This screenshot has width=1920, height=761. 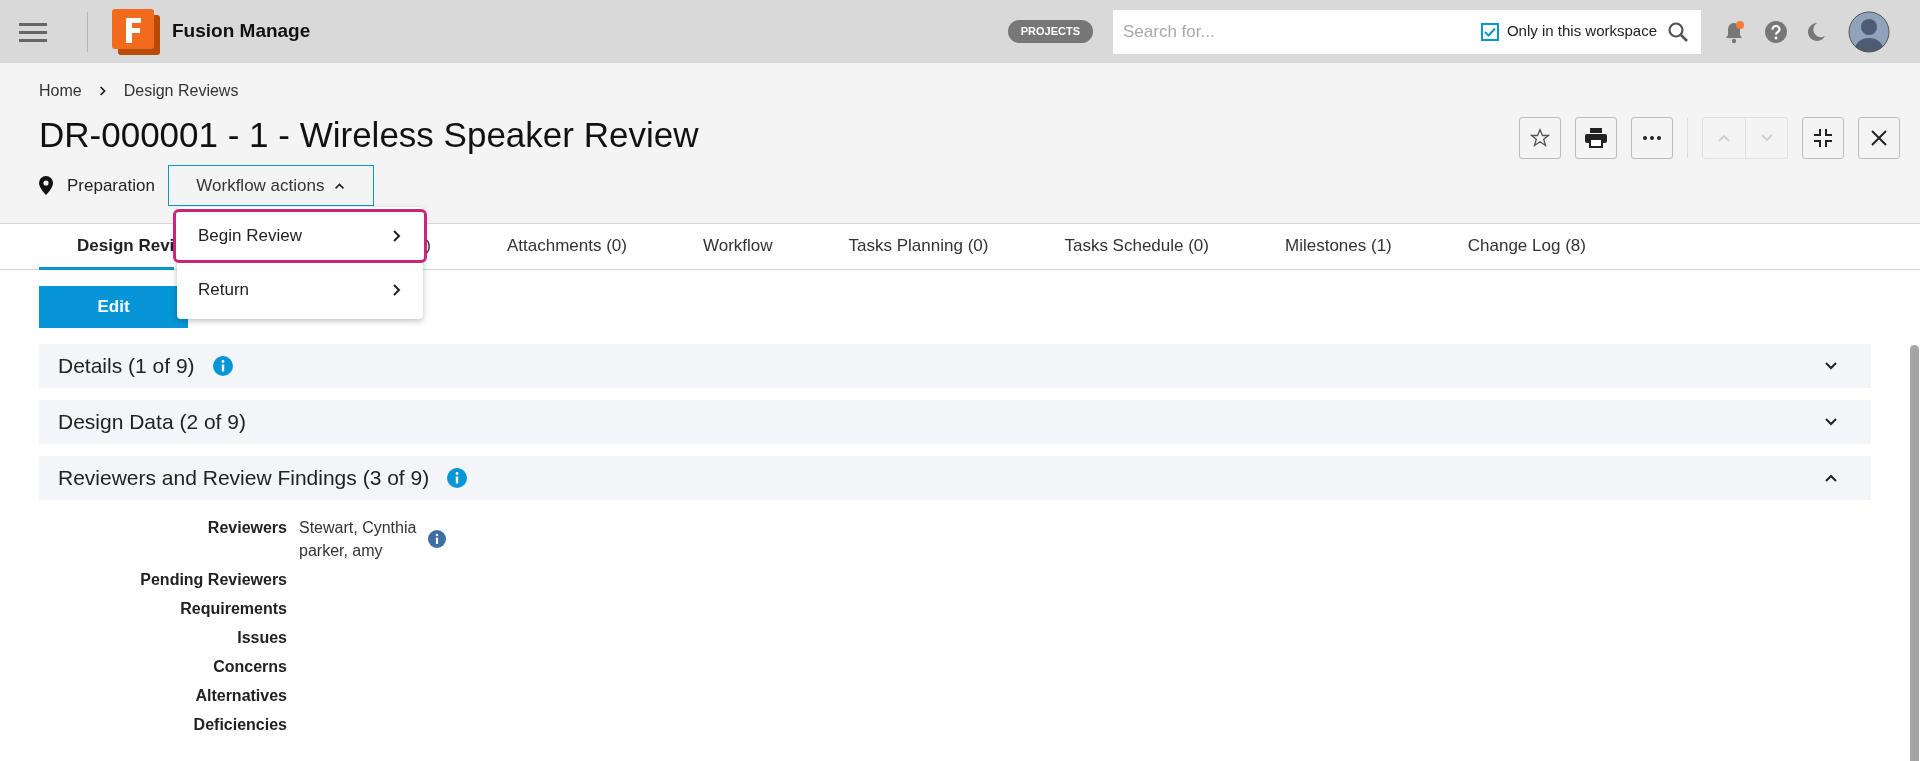 I want to click on section-header: Reviewers and Review Findings (3 of 9), so click(x=955, y=478).